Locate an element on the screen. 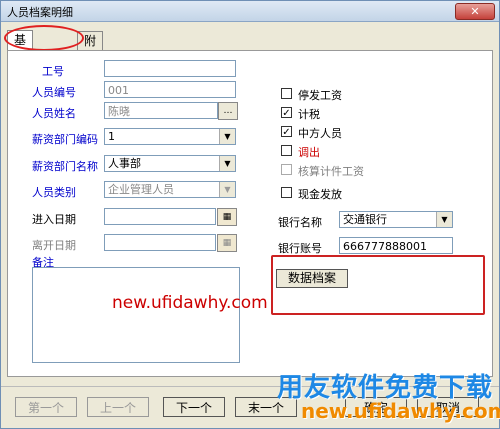 The image size is (500, 429). salary-dept-name-value: 人事部 is located at coordinates (124, 163).